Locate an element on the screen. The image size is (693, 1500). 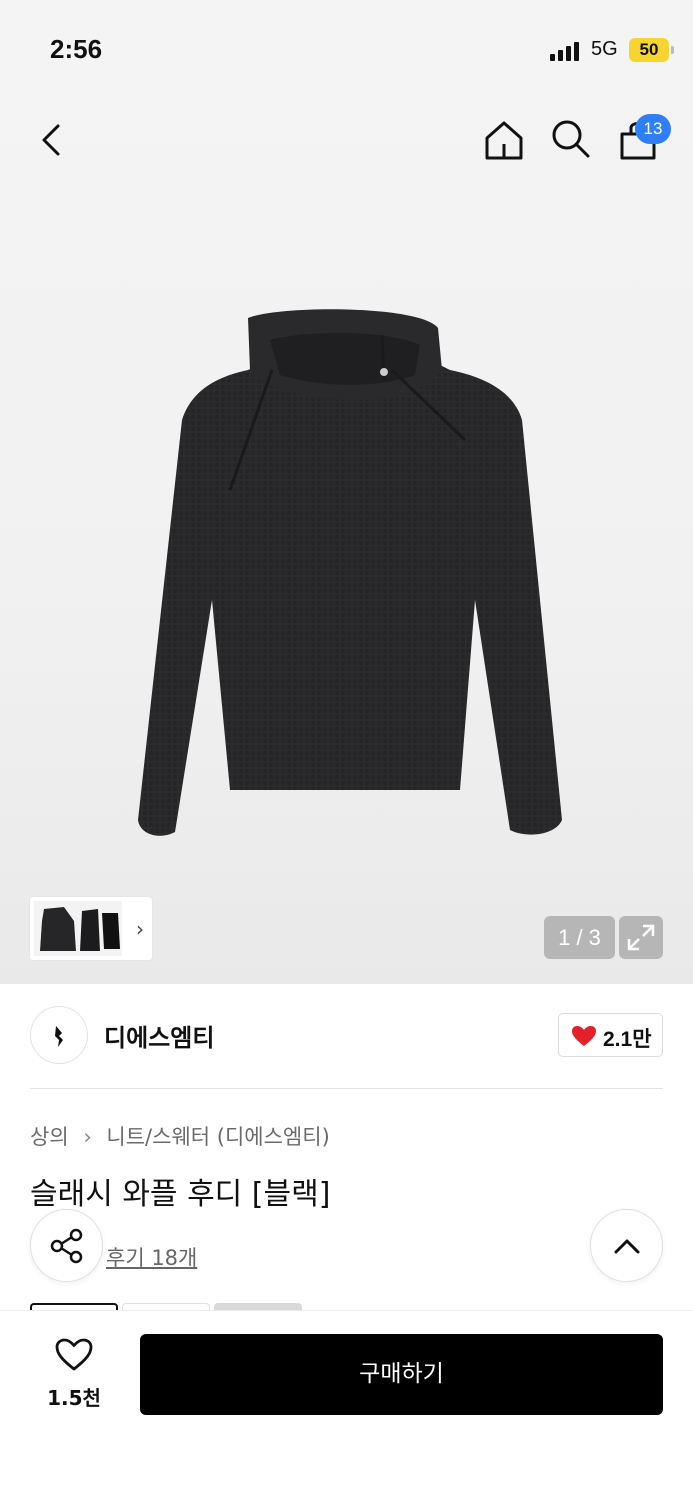
network-label: 5G is located at coordinates (604, 49).